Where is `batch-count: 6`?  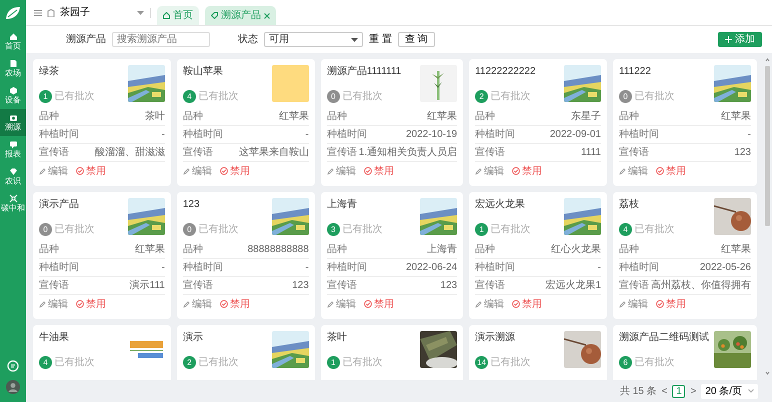
batch-count: 6 is located at coordinates (625, 362).